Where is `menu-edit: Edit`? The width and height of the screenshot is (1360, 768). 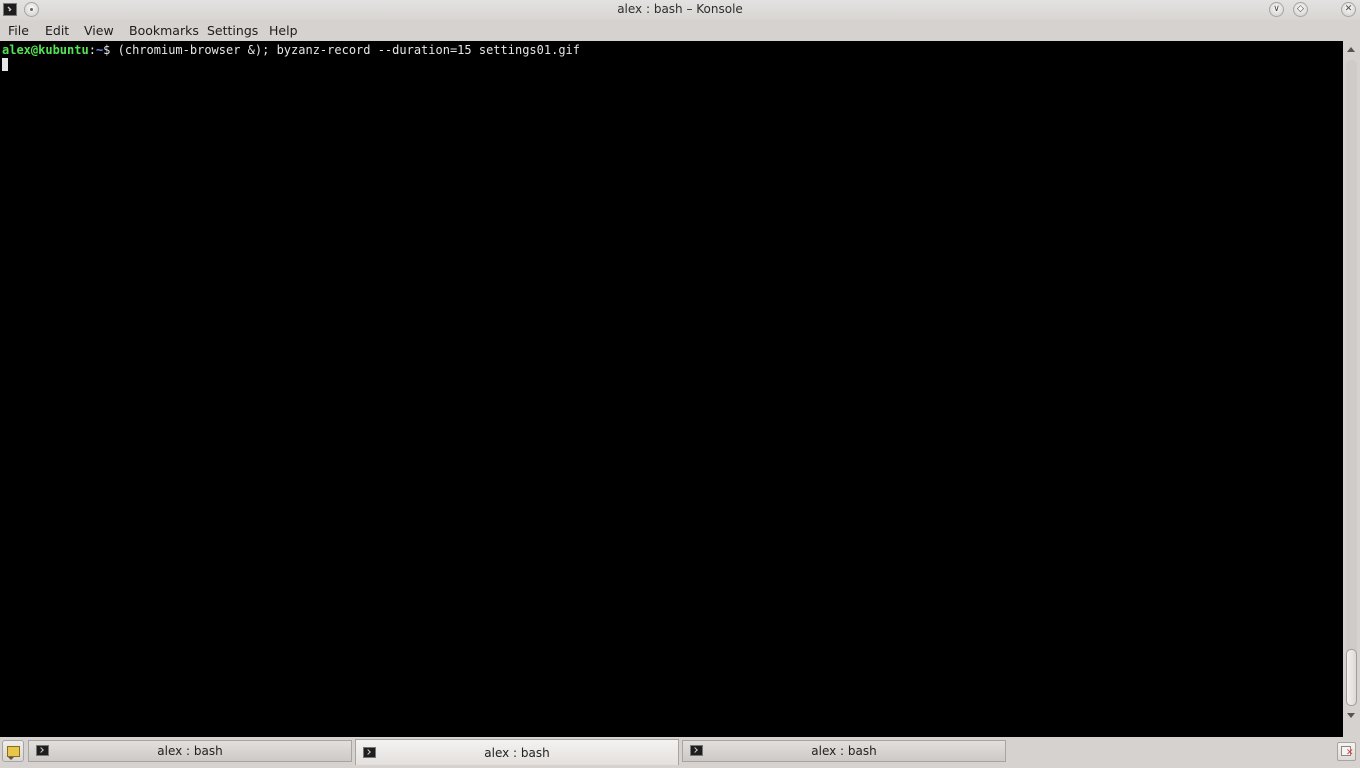
menu-edit: Edit is located at coordinates (57, 30).